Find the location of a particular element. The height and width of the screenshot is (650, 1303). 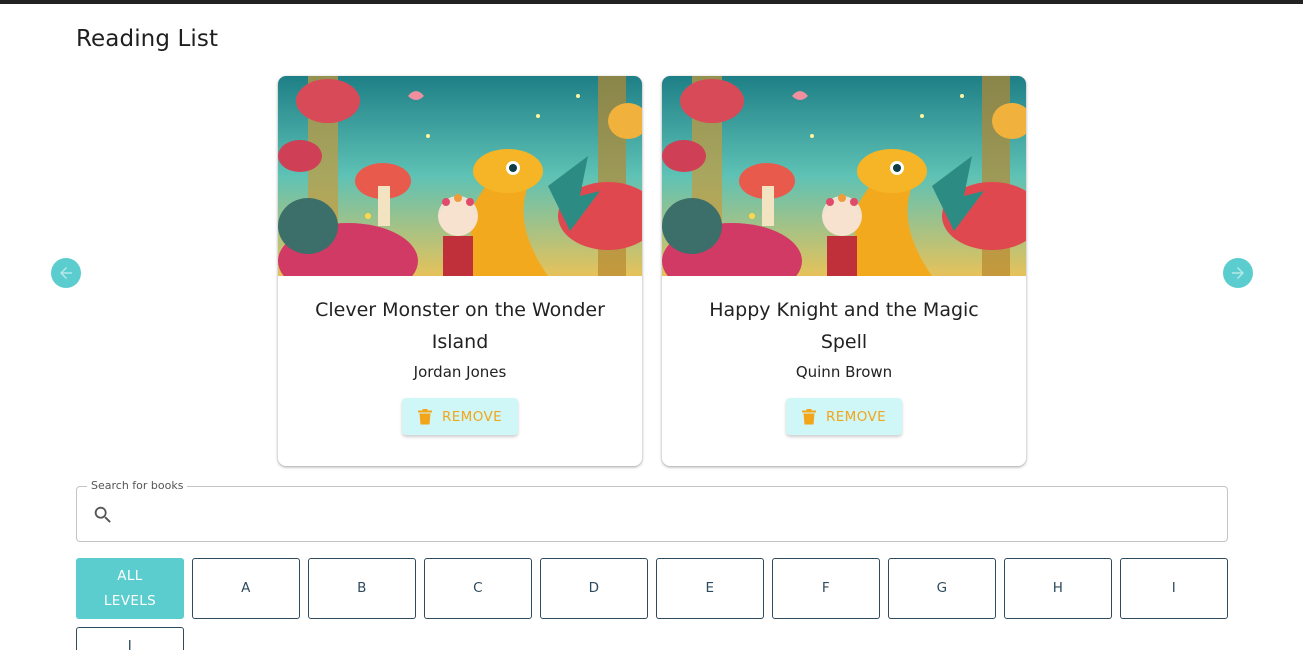

level-button-label: D is located at coordinates (594, 588).